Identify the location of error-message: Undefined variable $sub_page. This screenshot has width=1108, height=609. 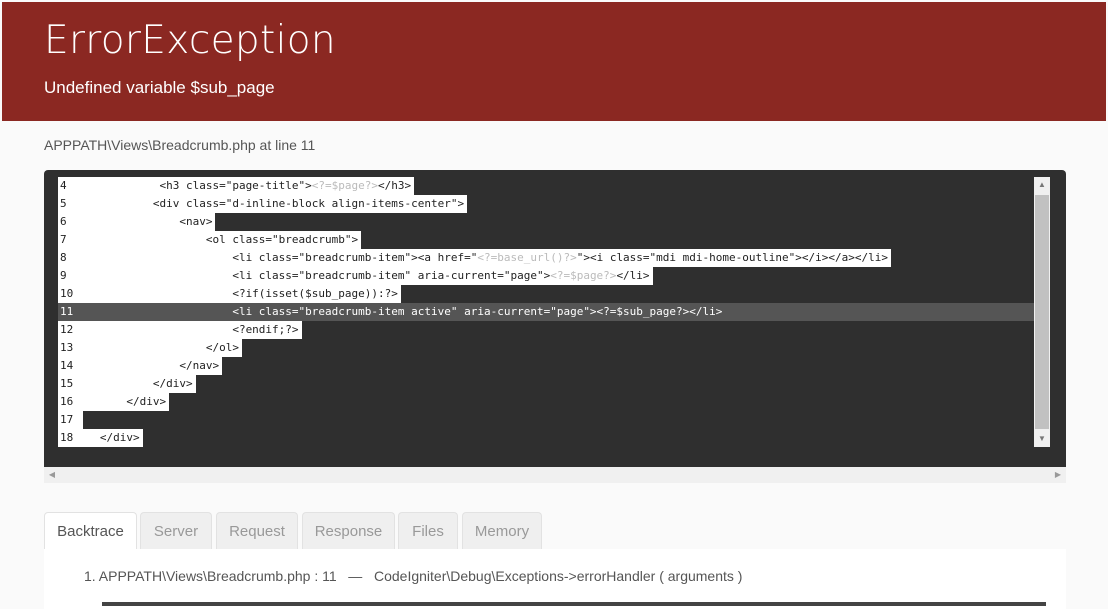
(159, 87).